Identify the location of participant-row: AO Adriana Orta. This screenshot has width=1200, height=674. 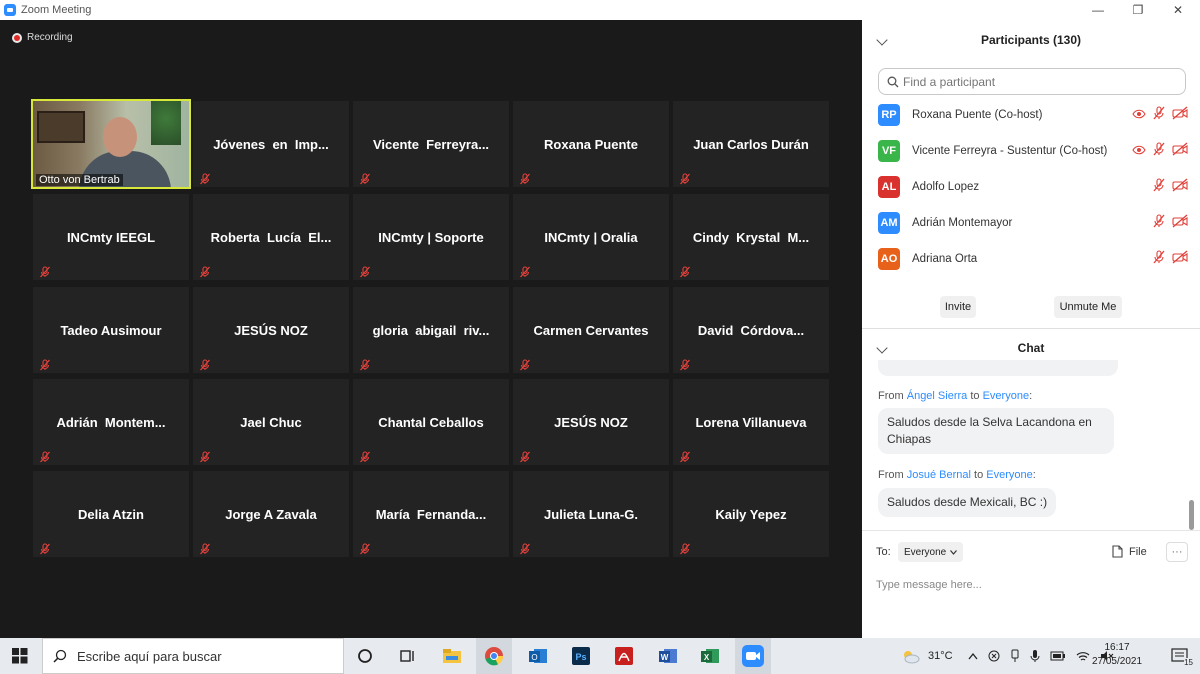
(1033, 259).